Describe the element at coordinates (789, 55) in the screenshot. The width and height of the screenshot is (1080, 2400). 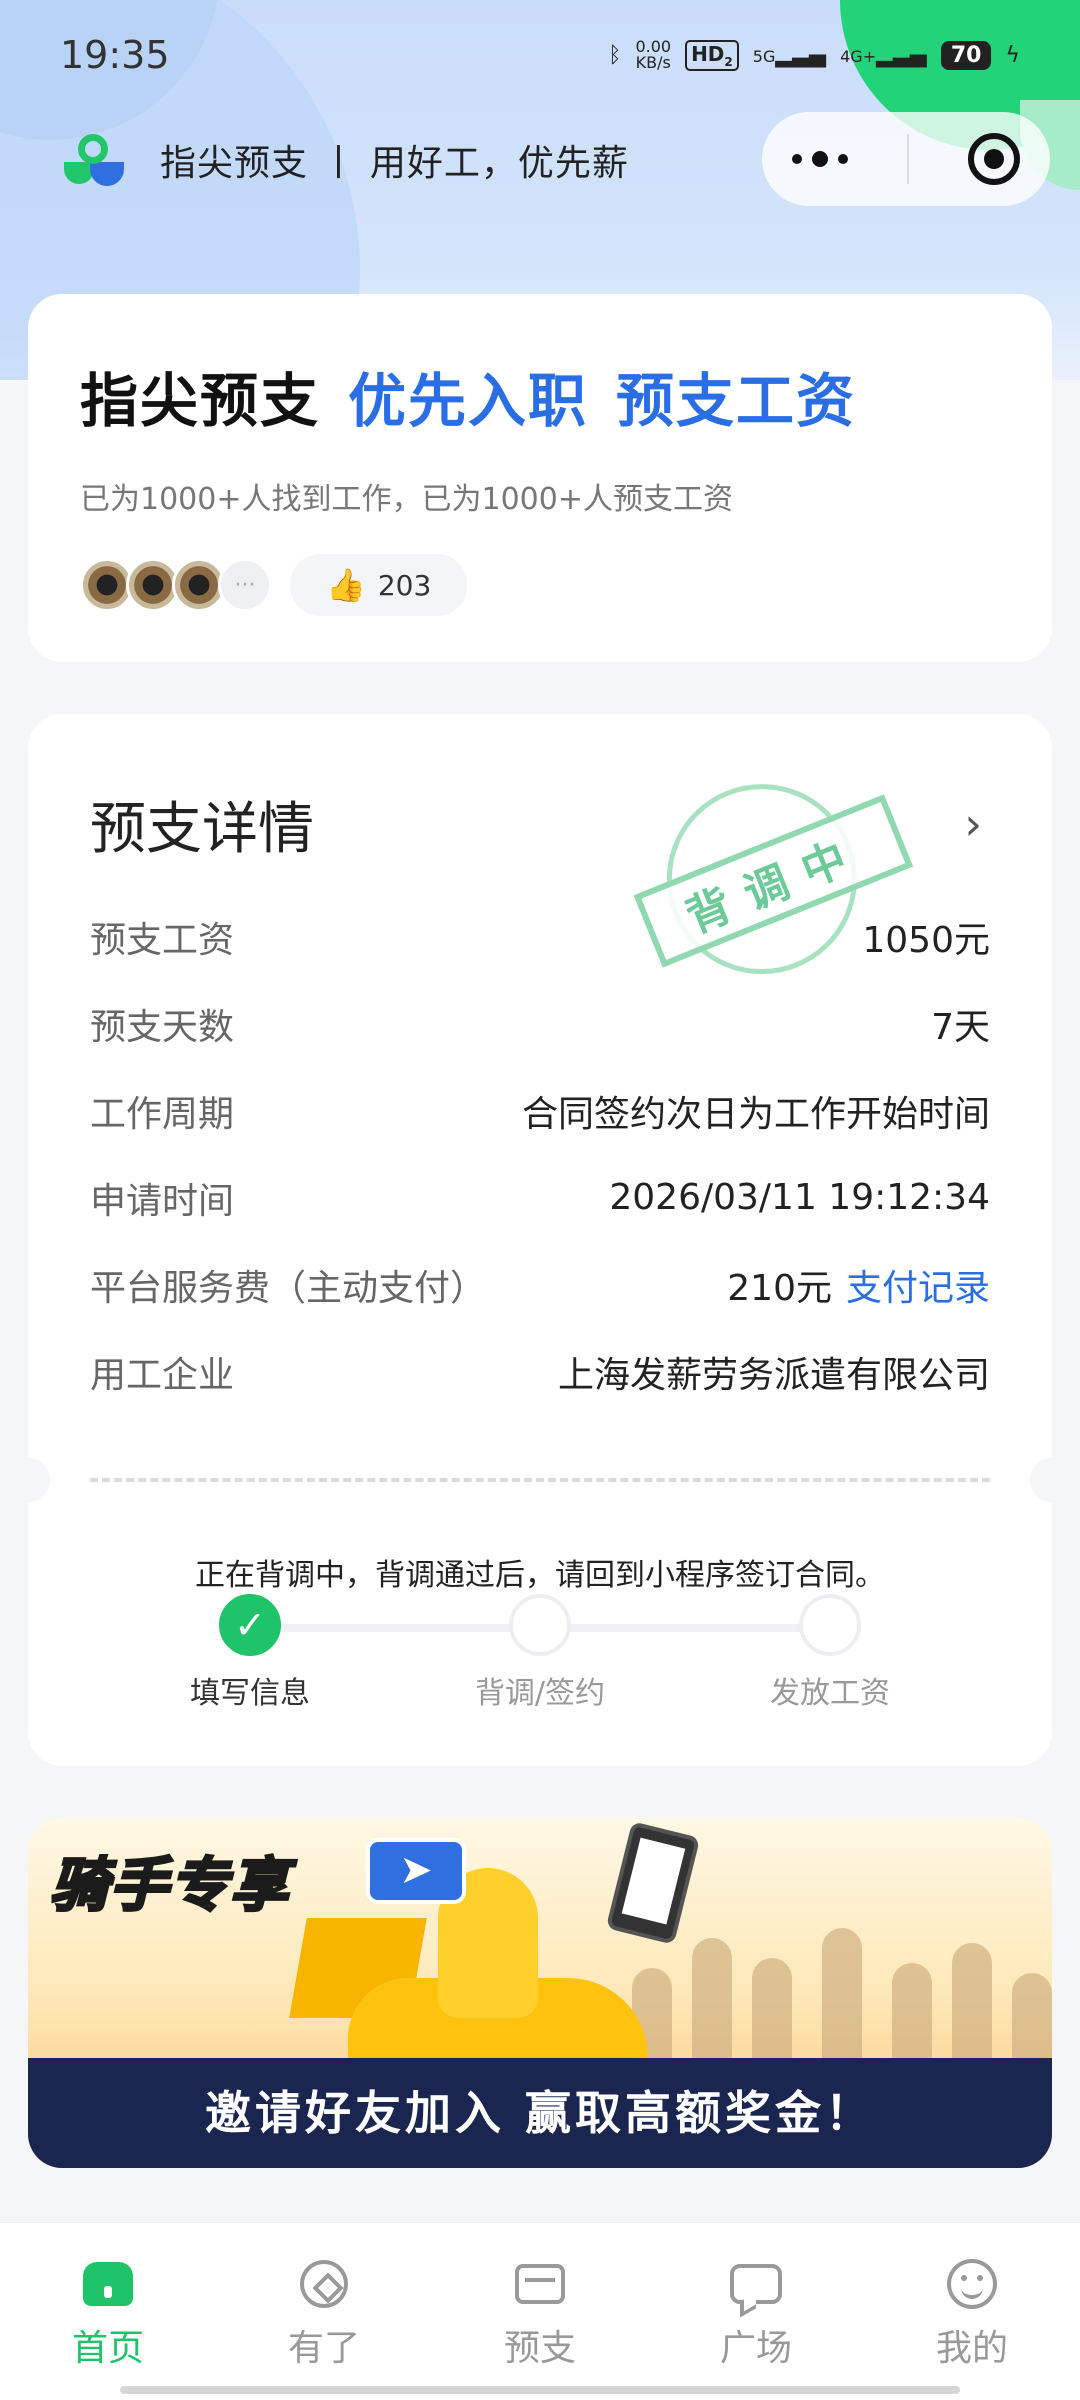
I see `signal-5g-icon: 5G▂▃▄` at that location.